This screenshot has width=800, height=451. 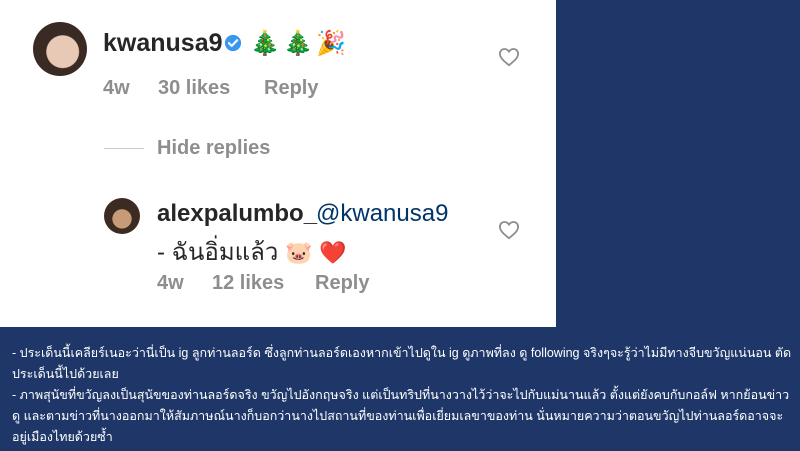 I want to click on party-emoji: 🎉, so click(x=331, y=43).